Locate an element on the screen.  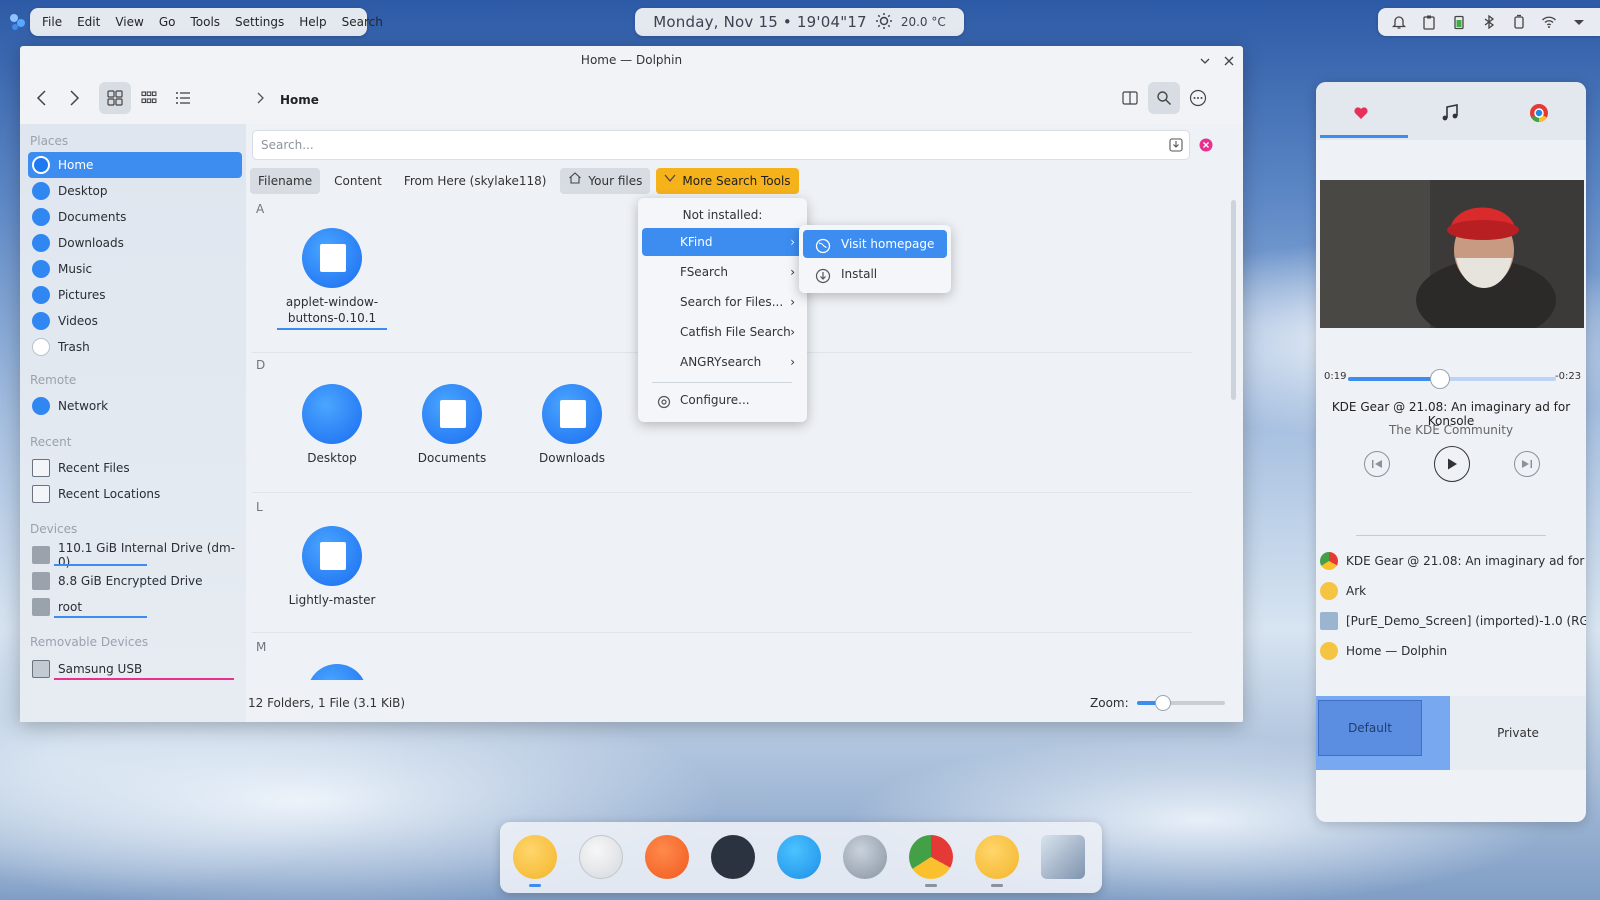
settings-app-icon is located at coordinates (865, 857).